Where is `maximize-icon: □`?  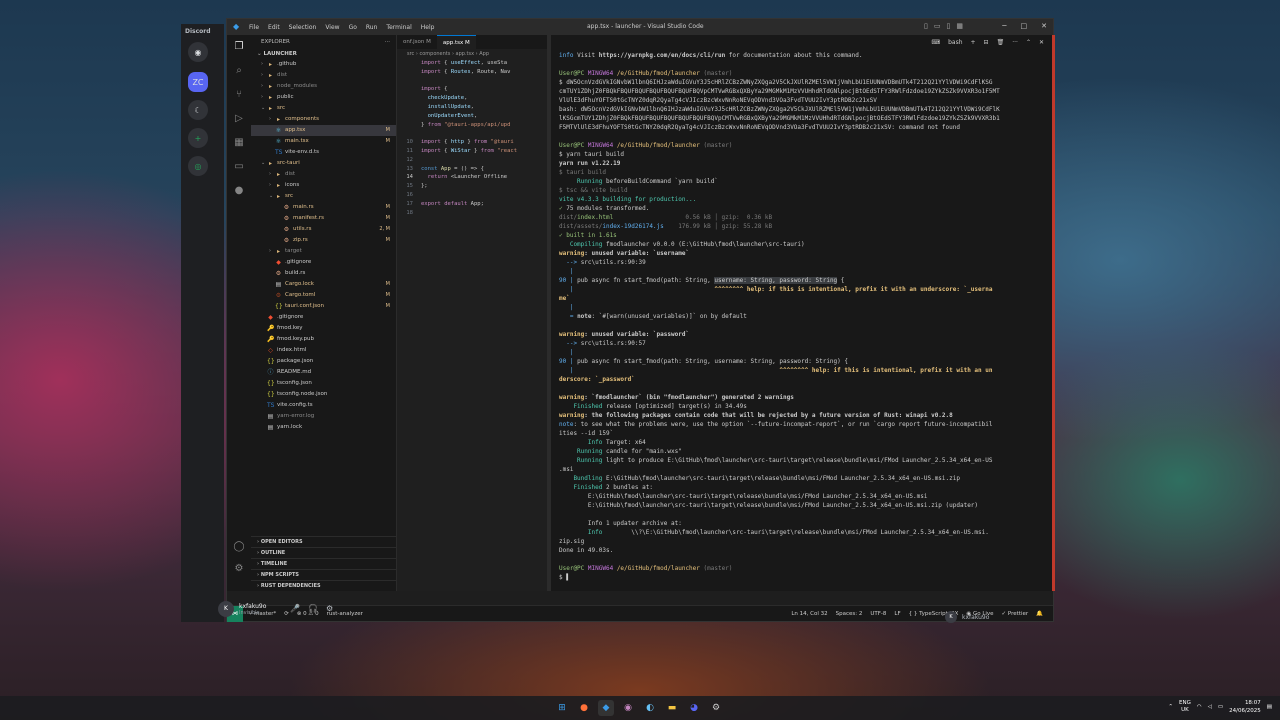 maximize-icon: □ is located at coordinates (1024, 26).